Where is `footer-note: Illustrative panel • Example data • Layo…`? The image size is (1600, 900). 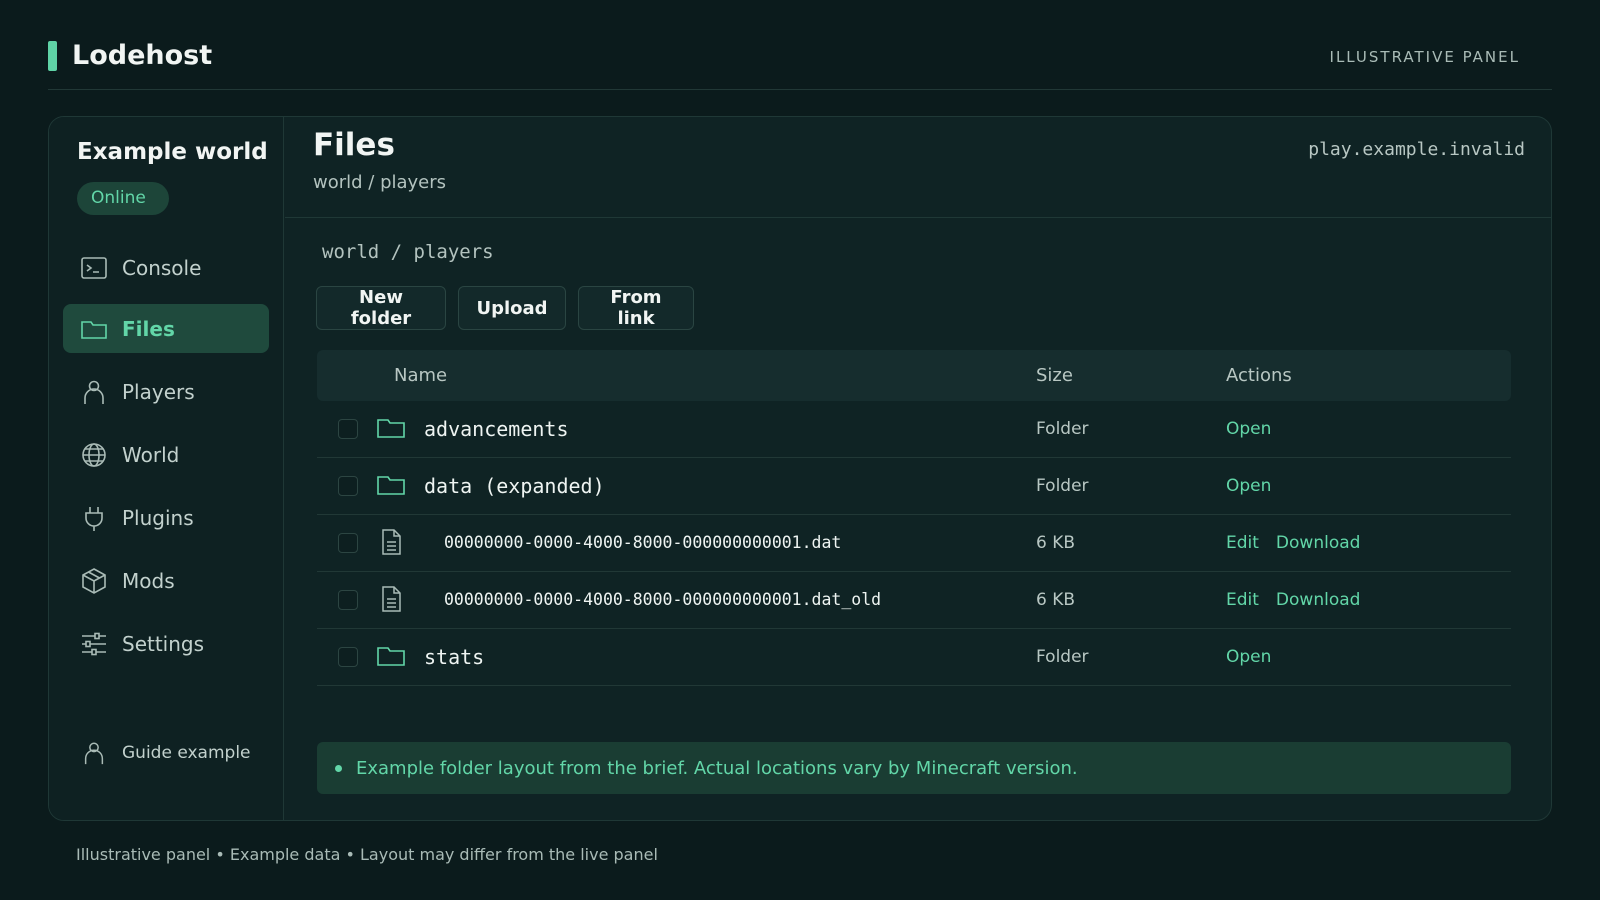 footer-note: Illustrative panel • Example data • Layo… is located at coordinates (367, 854).